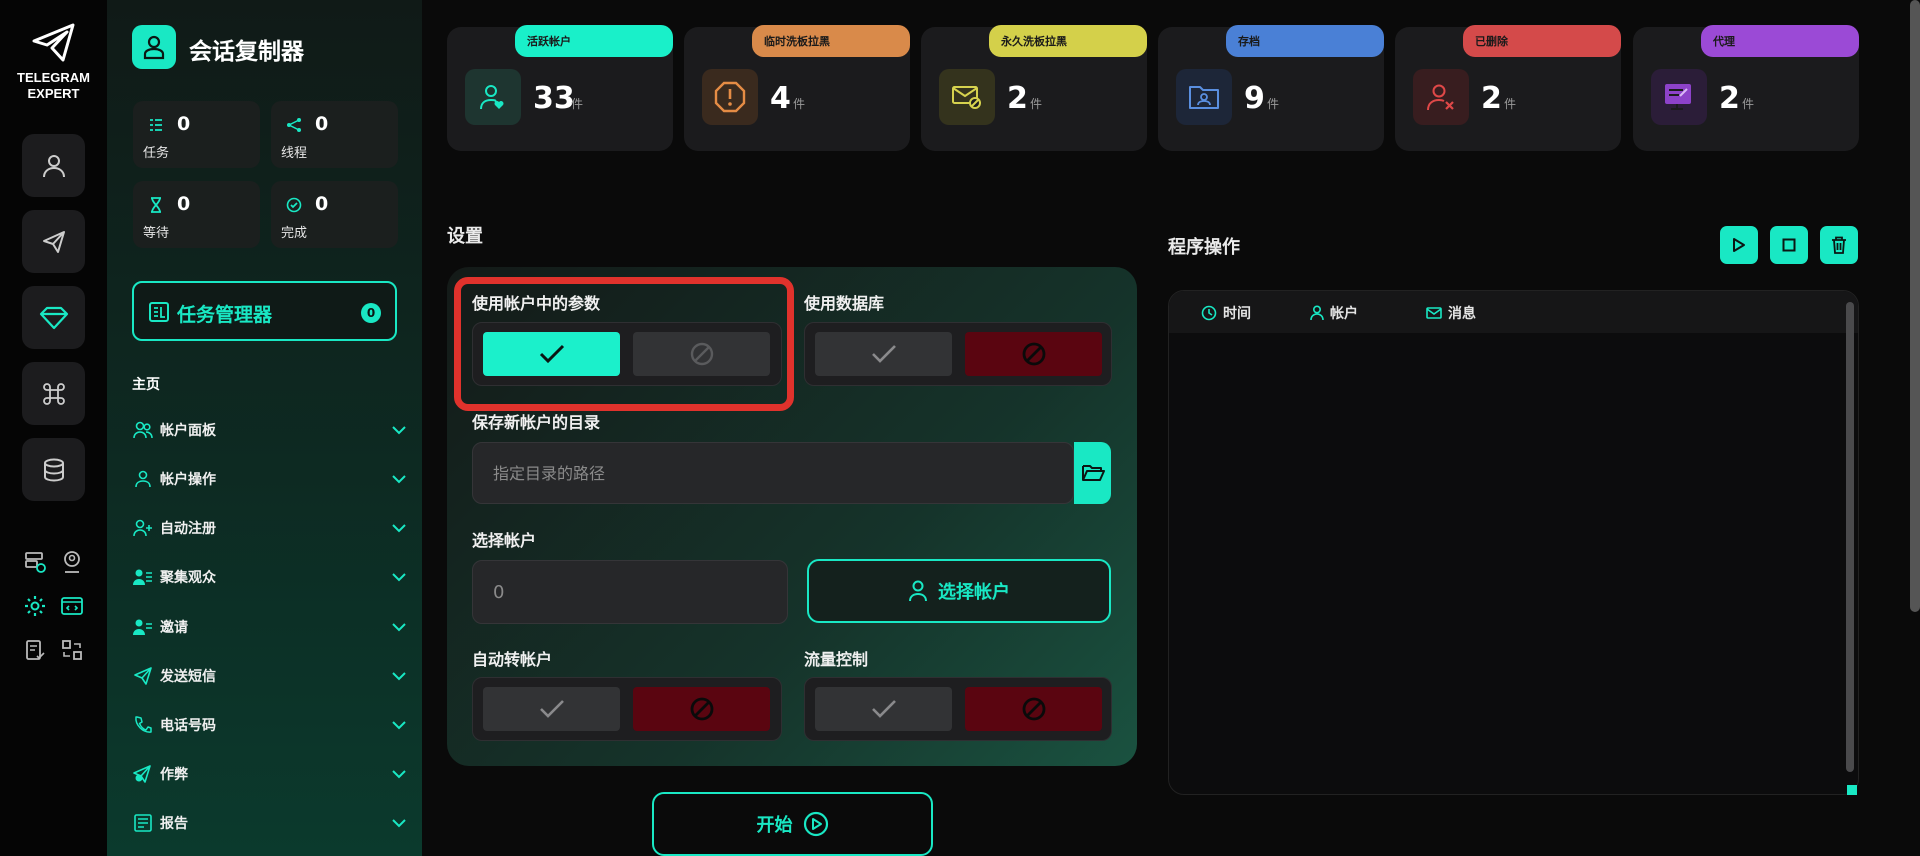  I want to click on page-scrollbar, so click(1915, 306).